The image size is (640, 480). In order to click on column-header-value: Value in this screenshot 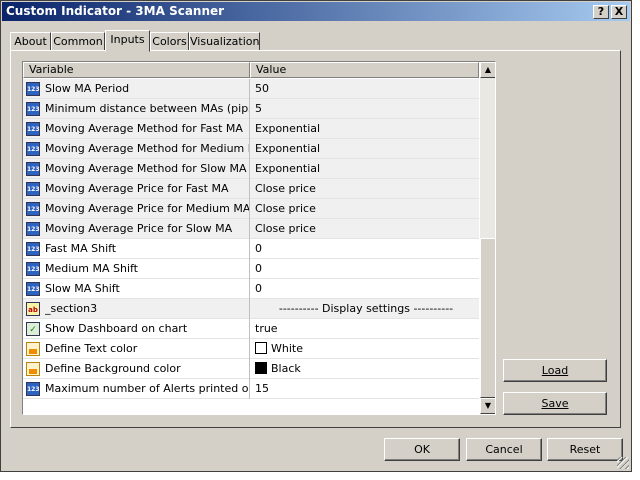, I will do `click(364, 70)`.